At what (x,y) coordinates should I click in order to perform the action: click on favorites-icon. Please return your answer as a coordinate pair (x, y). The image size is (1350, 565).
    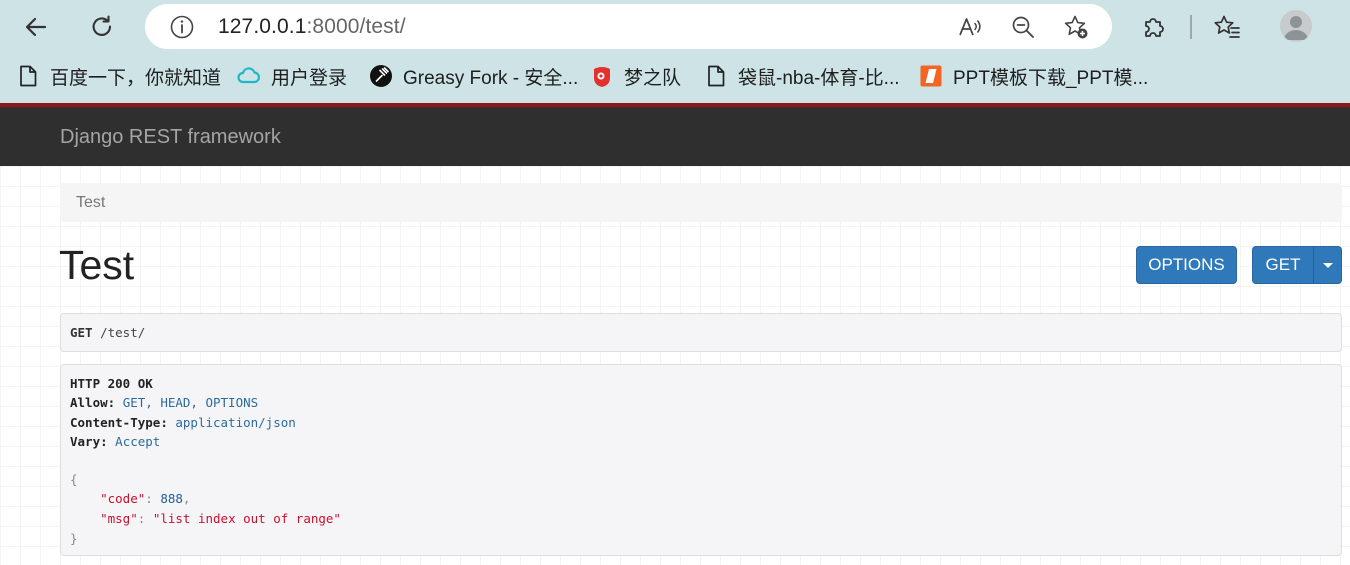
    Looking at the image, I should click on (1227, 26).